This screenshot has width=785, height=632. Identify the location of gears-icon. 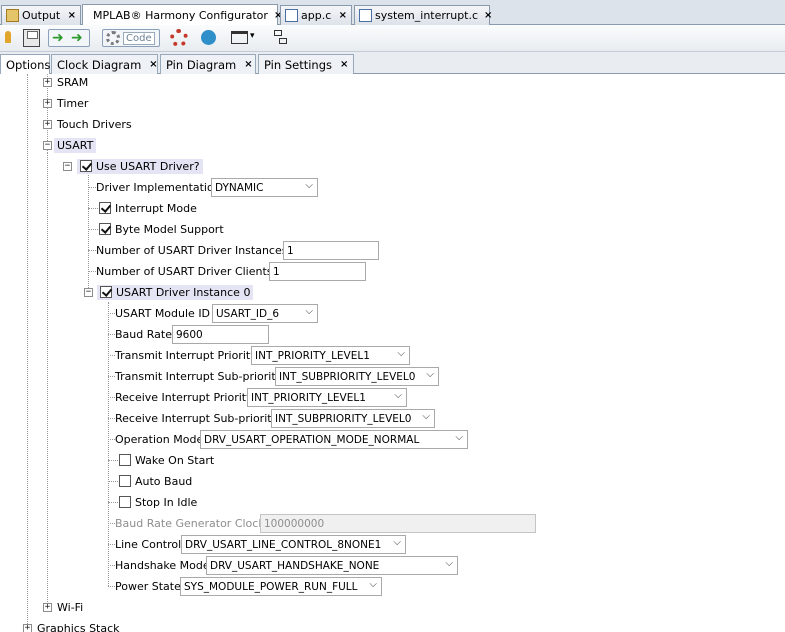
(113, 38).